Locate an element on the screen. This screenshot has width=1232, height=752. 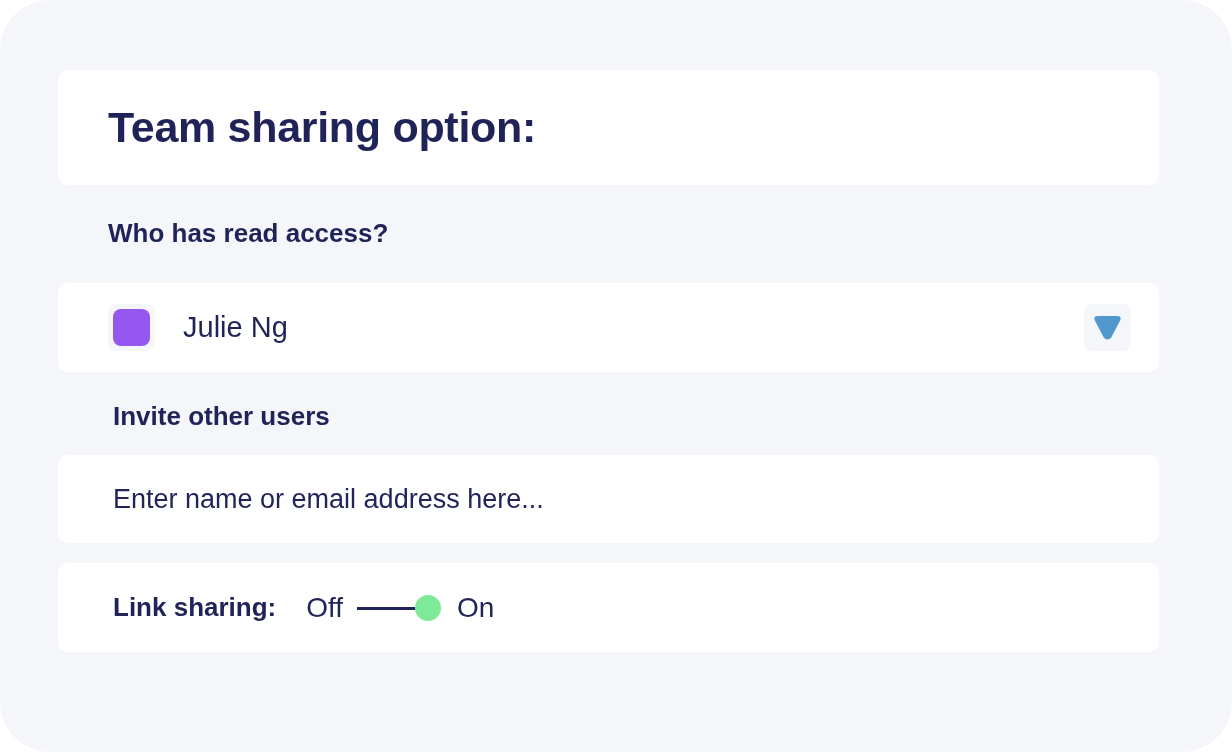
link-sharing-label: Link sharing: is located at coordinates (195, 607).